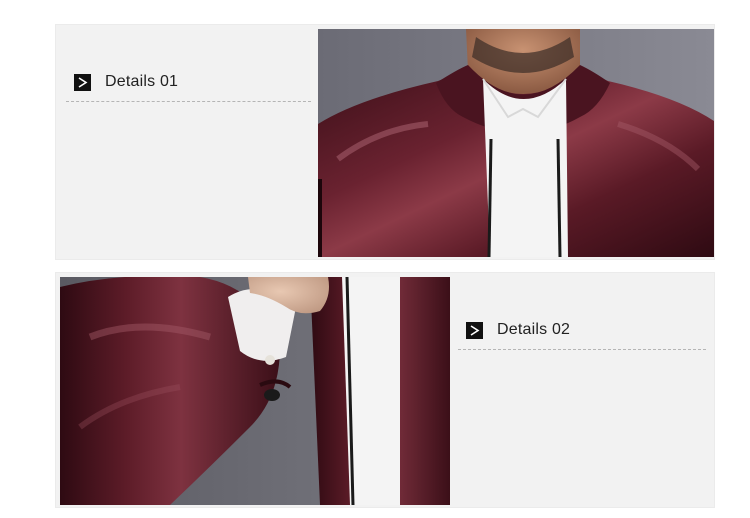  I want to click on detail-label-block-1: Details 01, so click(188, 85).